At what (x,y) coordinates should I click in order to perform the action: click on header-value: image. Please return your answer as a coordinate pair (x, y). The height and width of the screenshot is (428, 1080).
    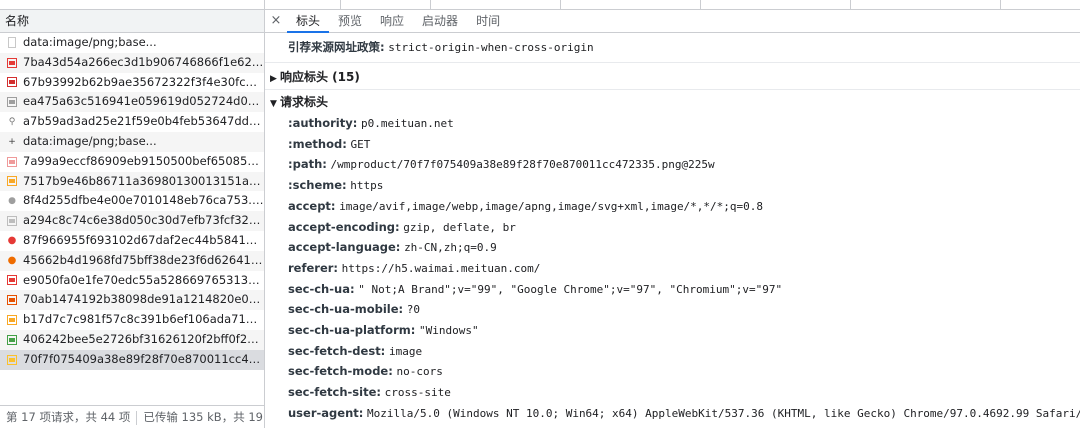
    Looking at the image, I should click on (405, 351).